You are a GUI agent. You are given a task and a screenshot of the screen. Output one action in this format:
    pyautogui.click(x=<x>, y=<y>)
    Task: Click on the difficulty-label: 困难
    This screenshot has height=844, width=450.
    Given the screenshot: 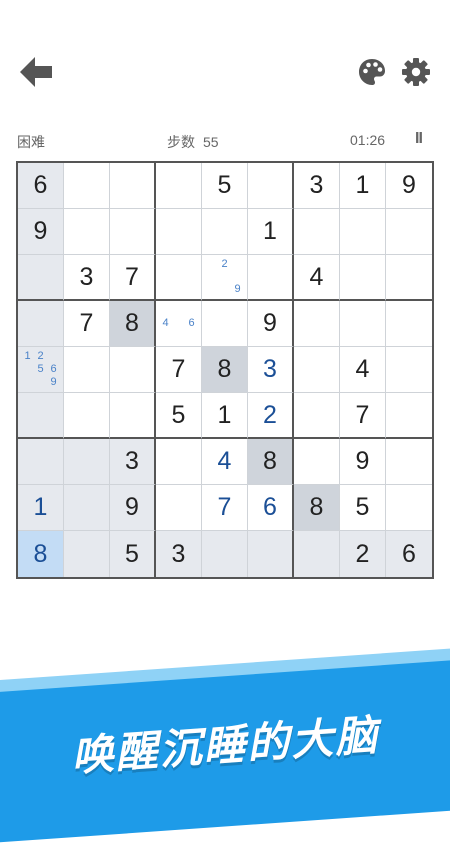 What is the action you would take?
    pyautogui.click(x=31, y=142)
    